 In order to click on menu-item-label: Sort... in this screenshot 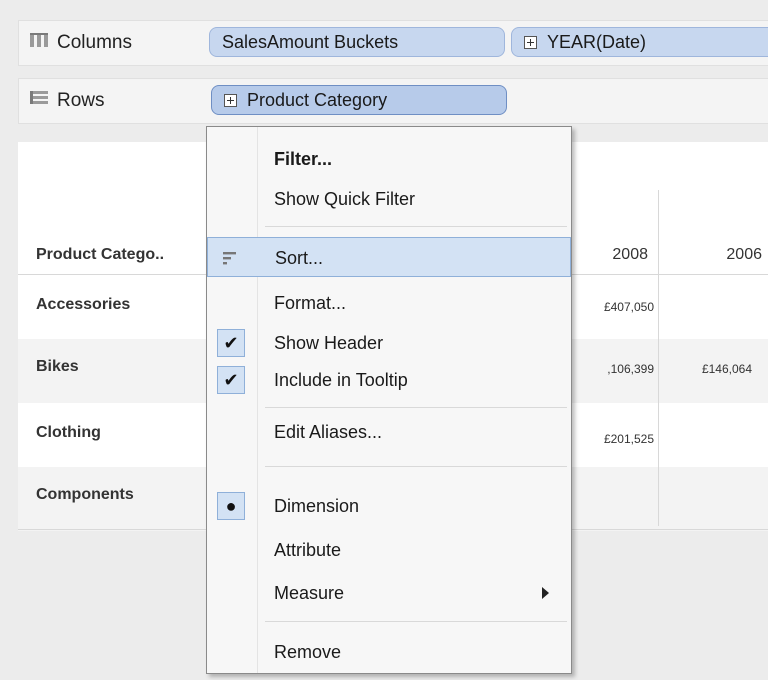, I will do `click(299, 257)`.